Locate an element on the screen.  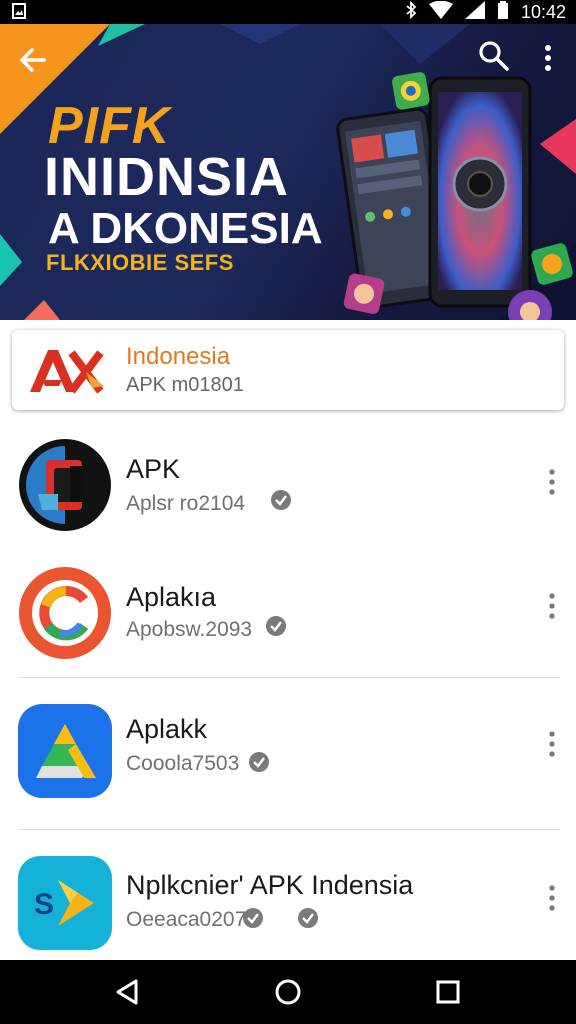
banner-tagline: FLKXIOBIE SEFS is located at coordinates (140, 262).